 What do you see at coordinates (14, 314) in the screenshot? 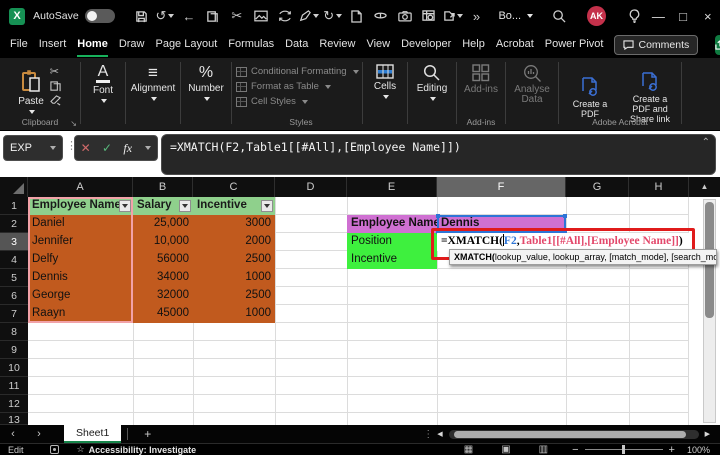
I see `row-header-7: 7` at bounding box center [14, 314].